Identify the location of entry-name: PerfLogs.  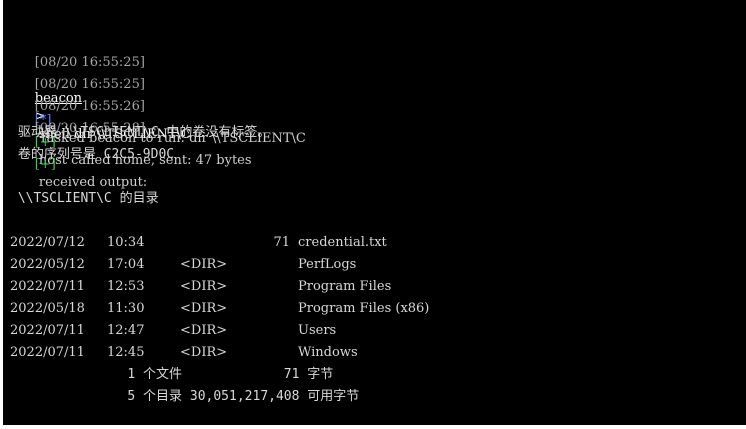
(327, 264).